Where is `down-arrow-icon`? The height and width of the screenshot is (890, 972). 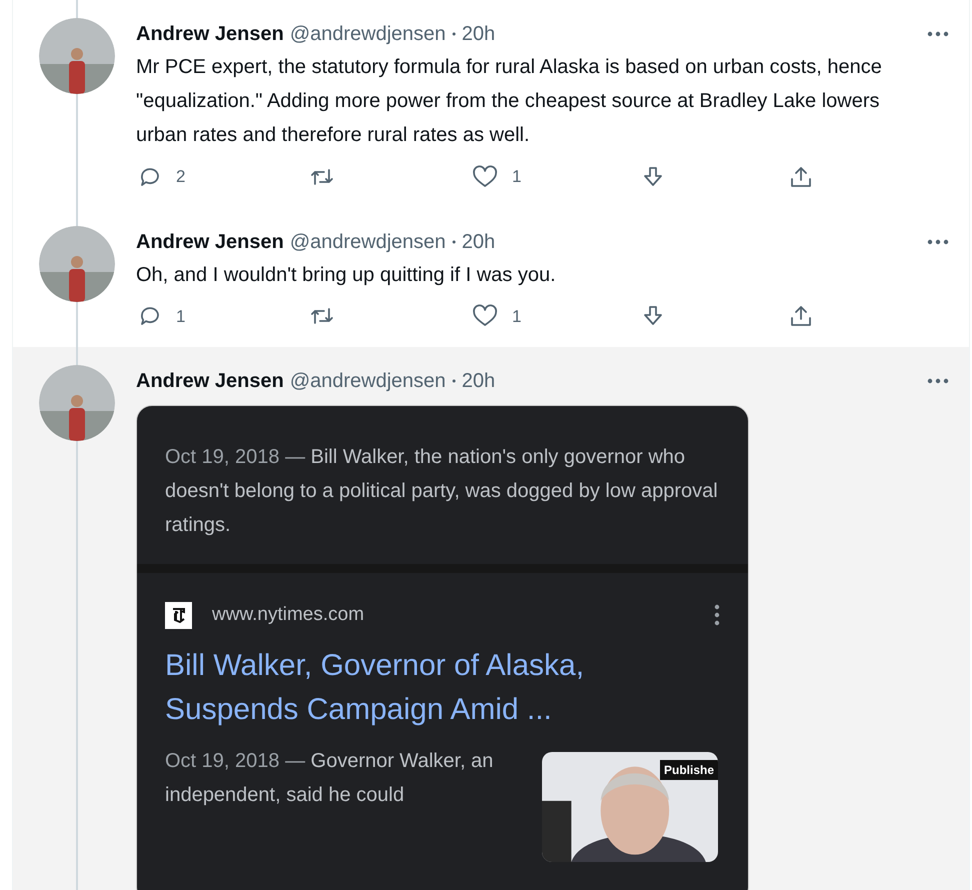
down-arrow-icon is located at coordinates (653, 176).